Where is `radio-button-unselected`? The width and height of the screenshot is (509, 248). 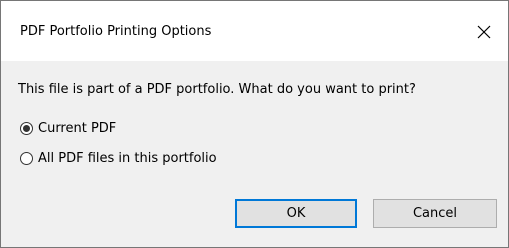 radio-button-unselected is located at coordinates (26, 158).